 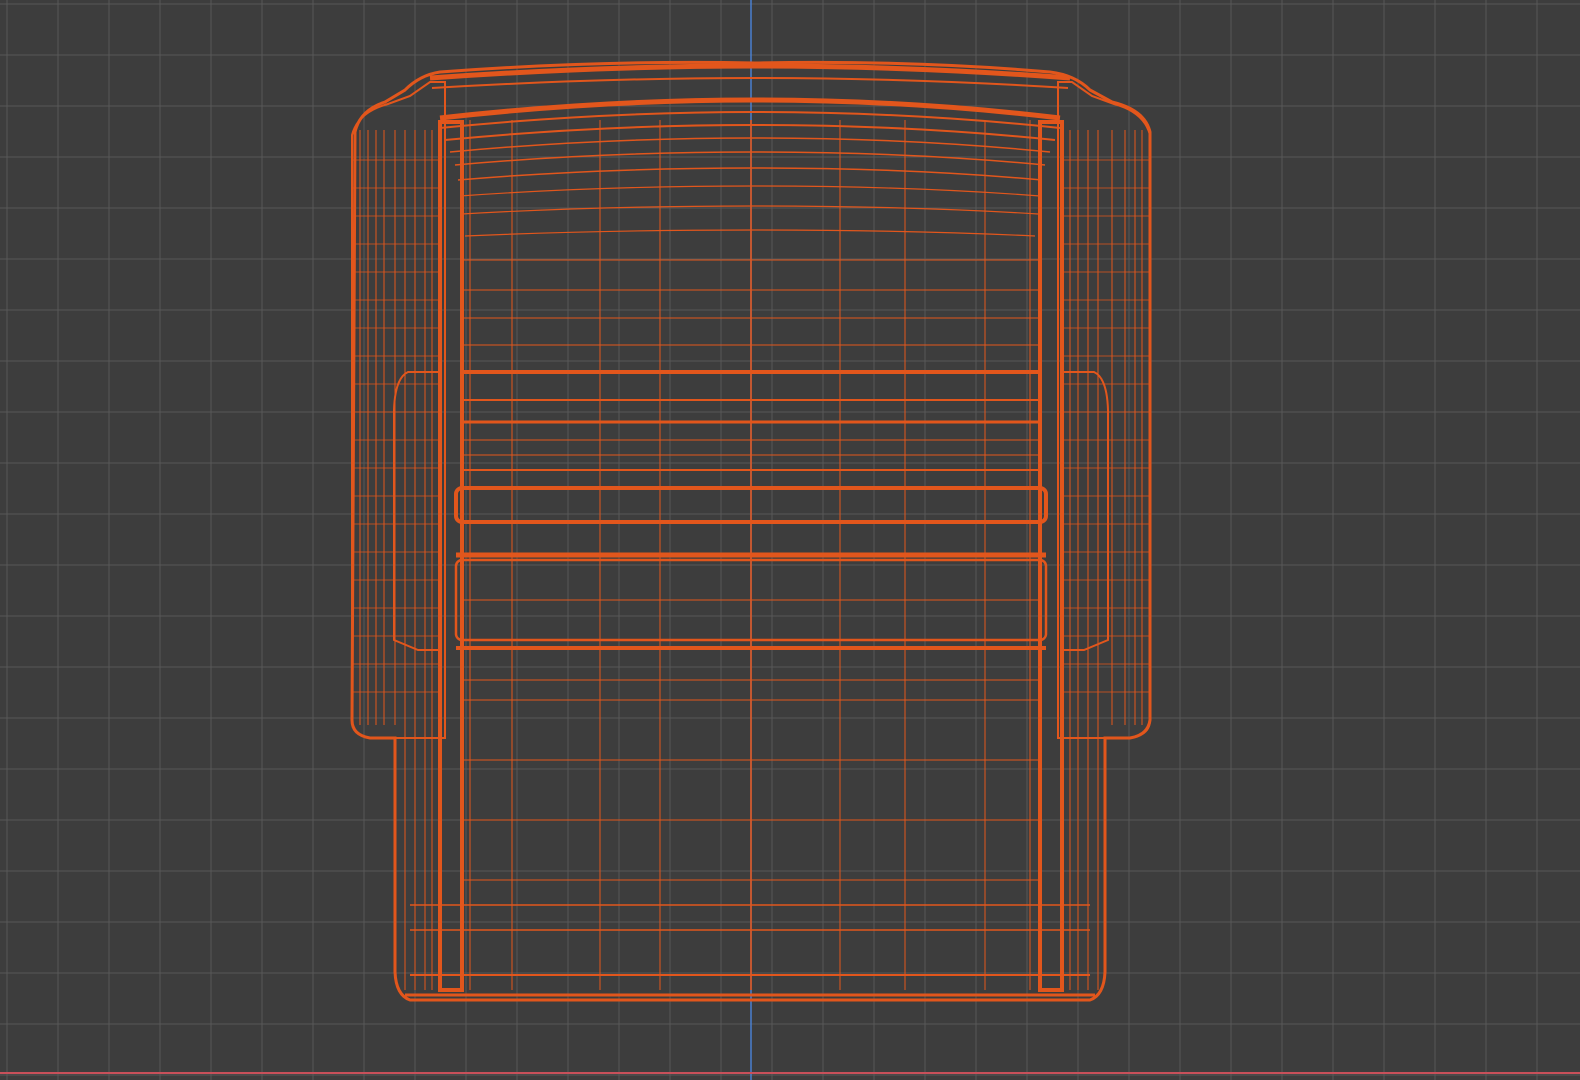 I want to click on left-arm-shell, so click(x=398, y=410).